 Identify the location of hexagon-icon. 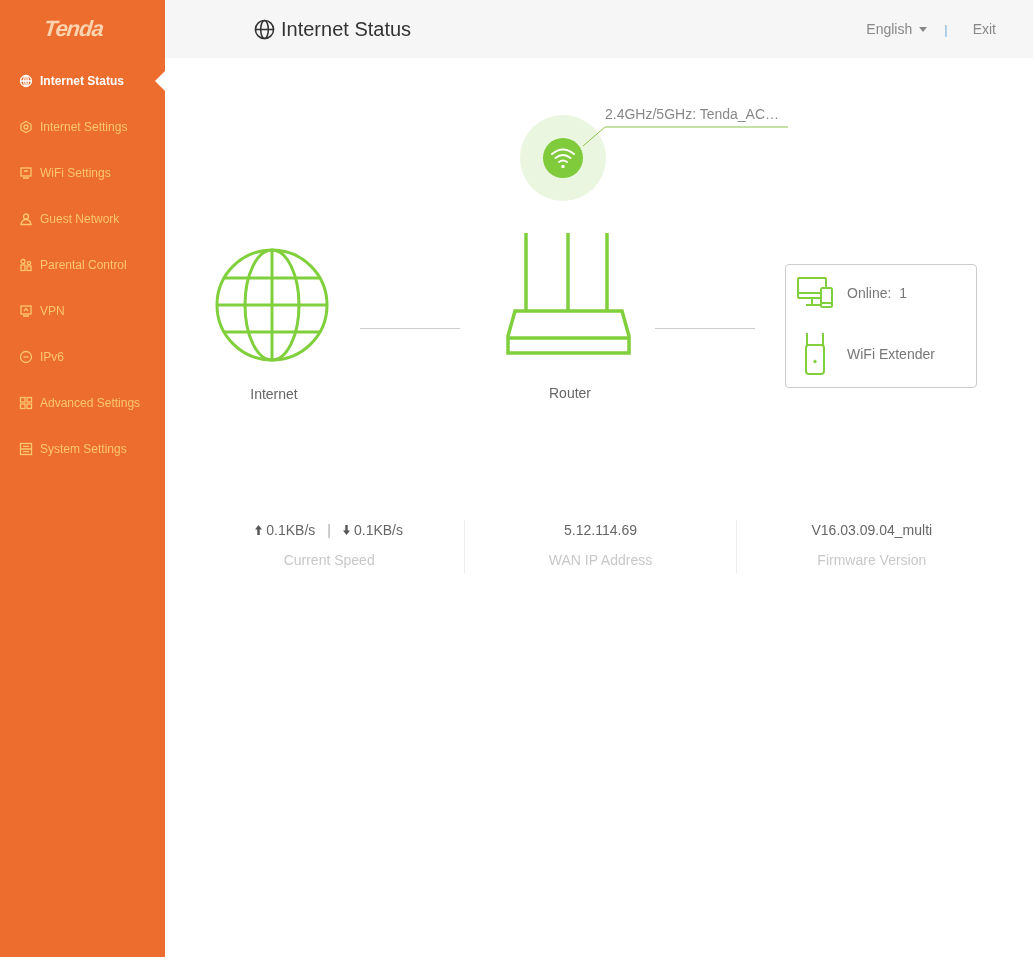
(26, 127).